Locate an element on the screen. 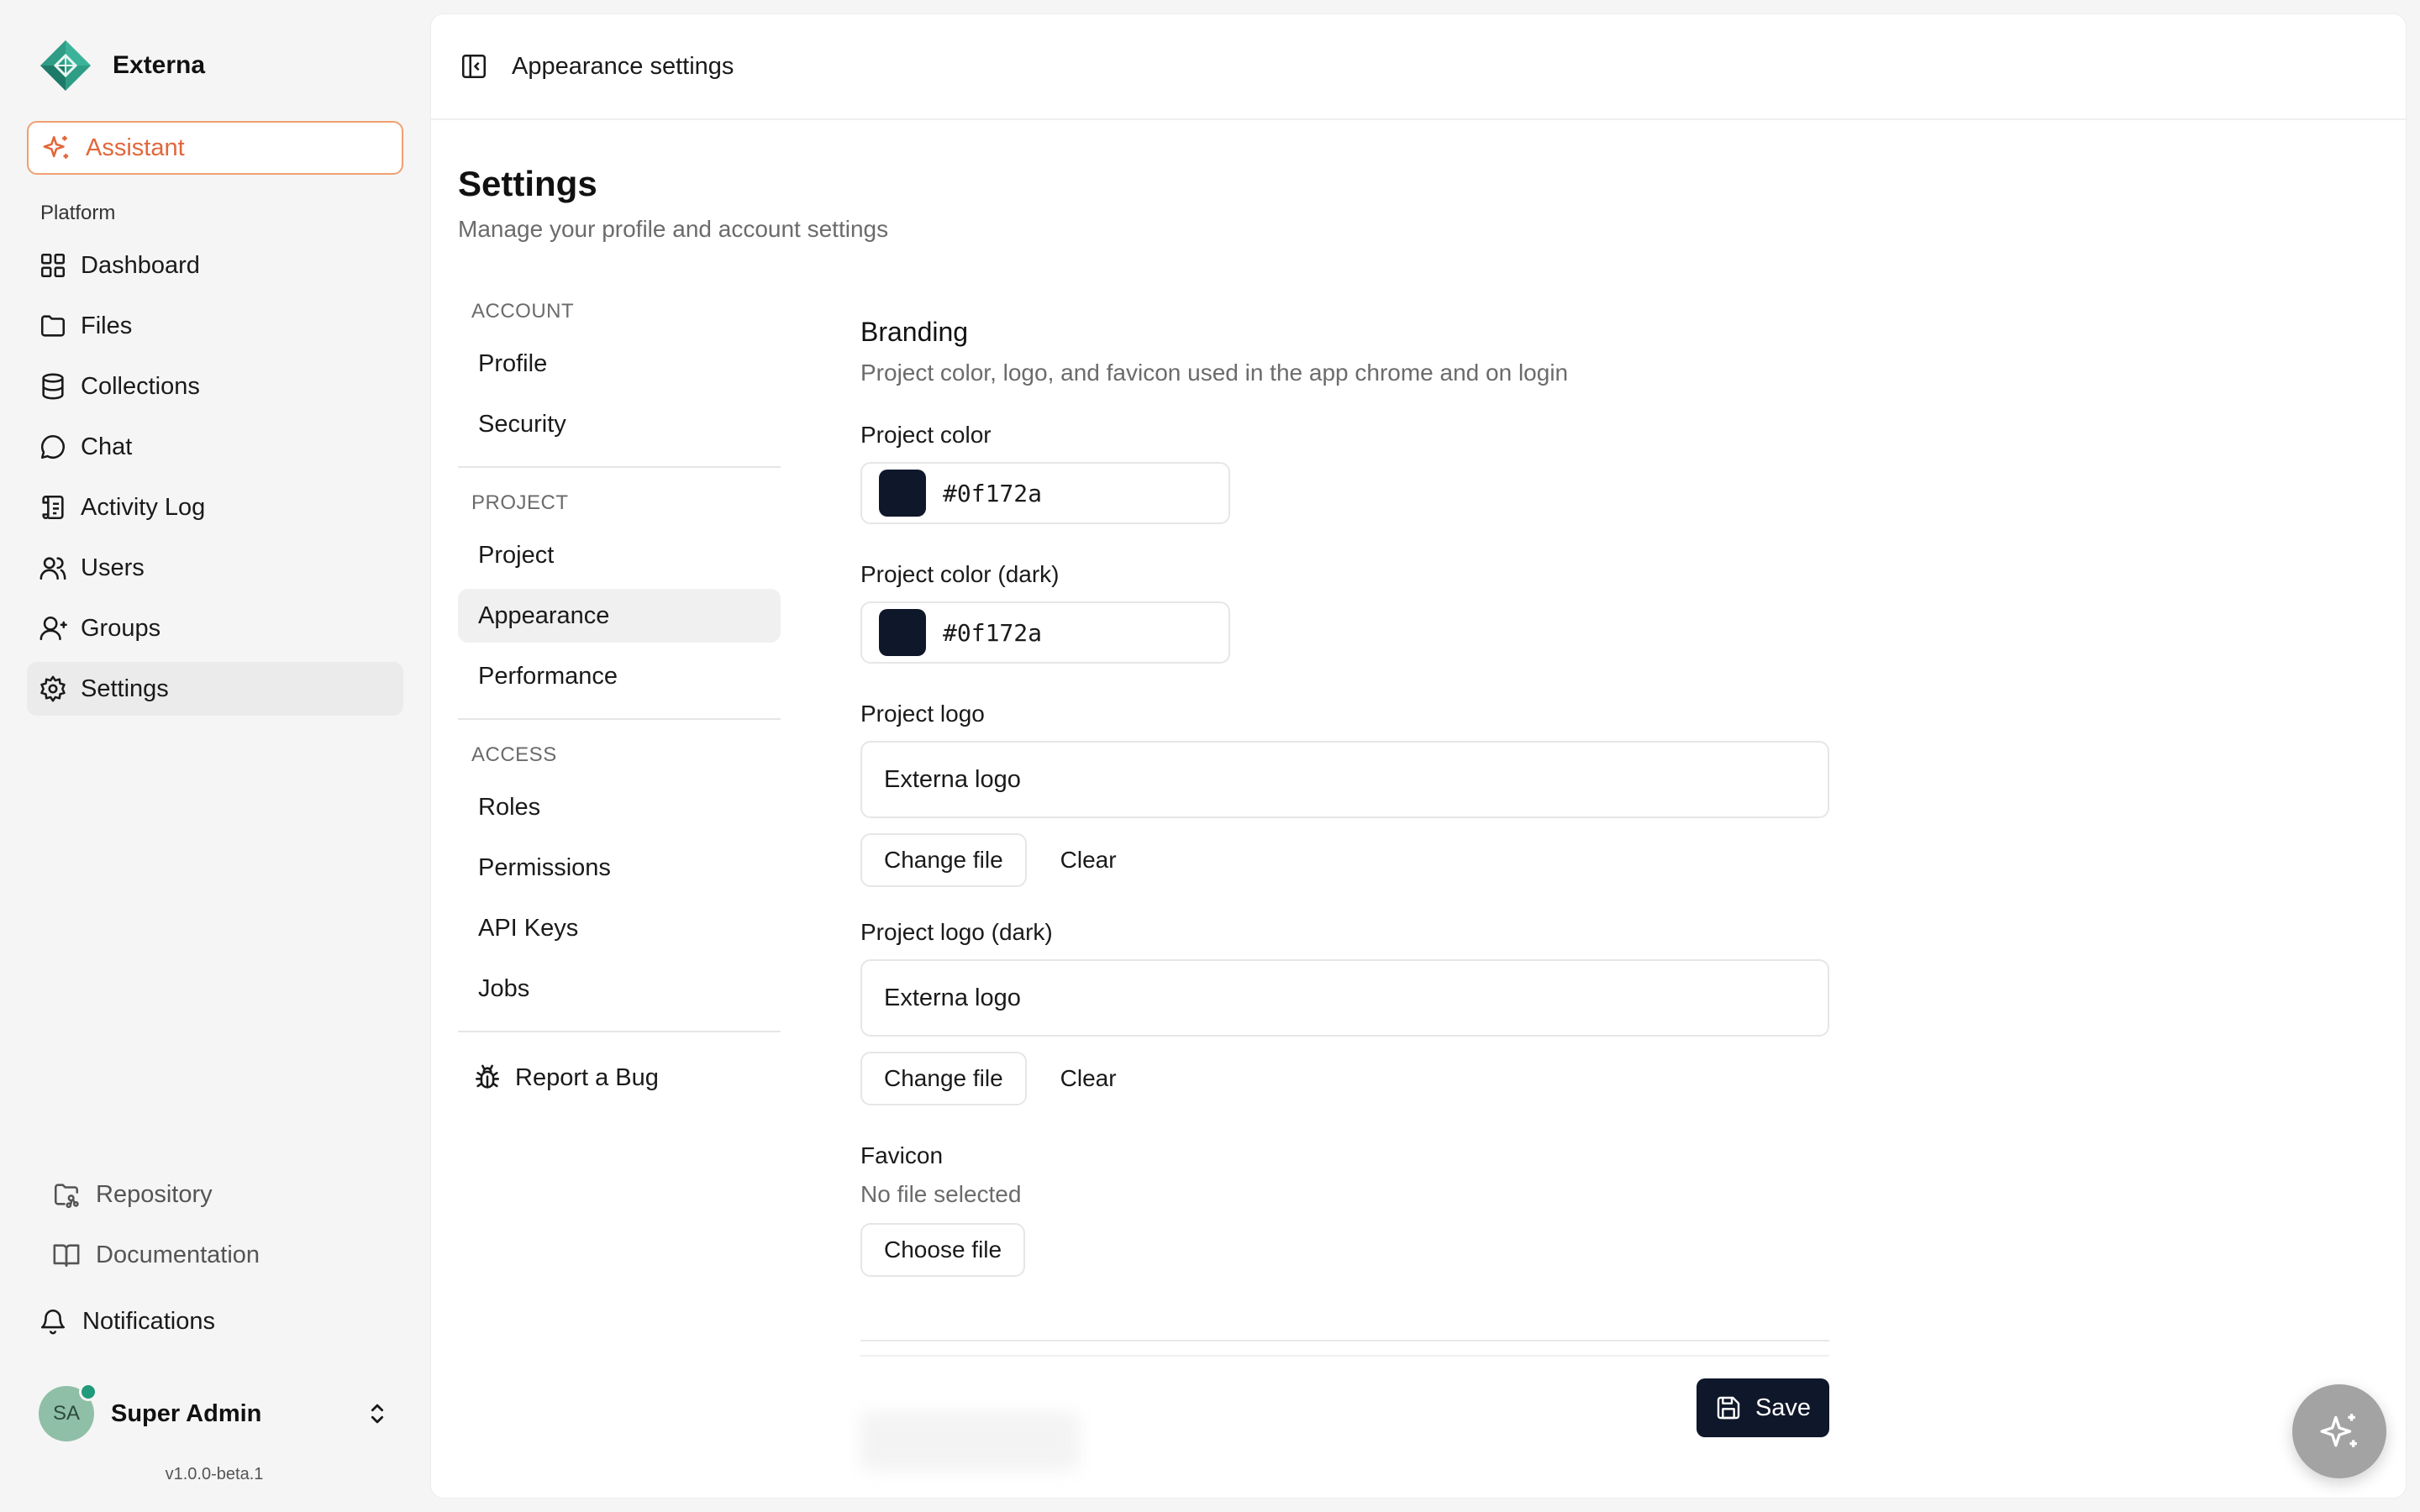  sidebar-item-label: Dashboard is located at coordinates (140, 265).